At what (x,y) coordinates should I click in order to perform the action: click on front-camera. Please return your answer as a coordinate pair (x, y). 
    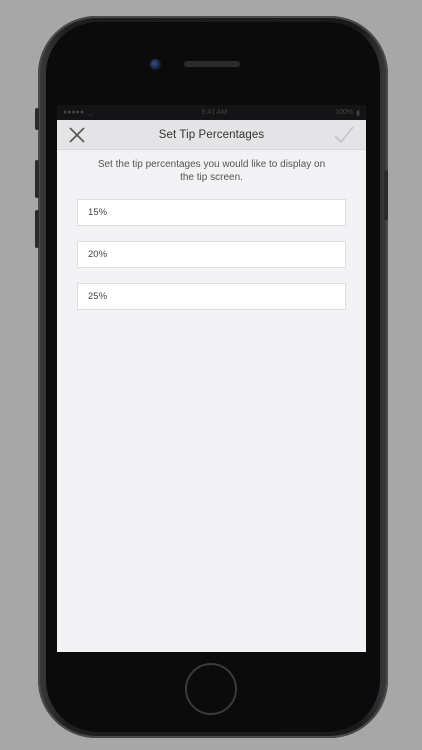
    Looking at the image, I should click on (155, 64).